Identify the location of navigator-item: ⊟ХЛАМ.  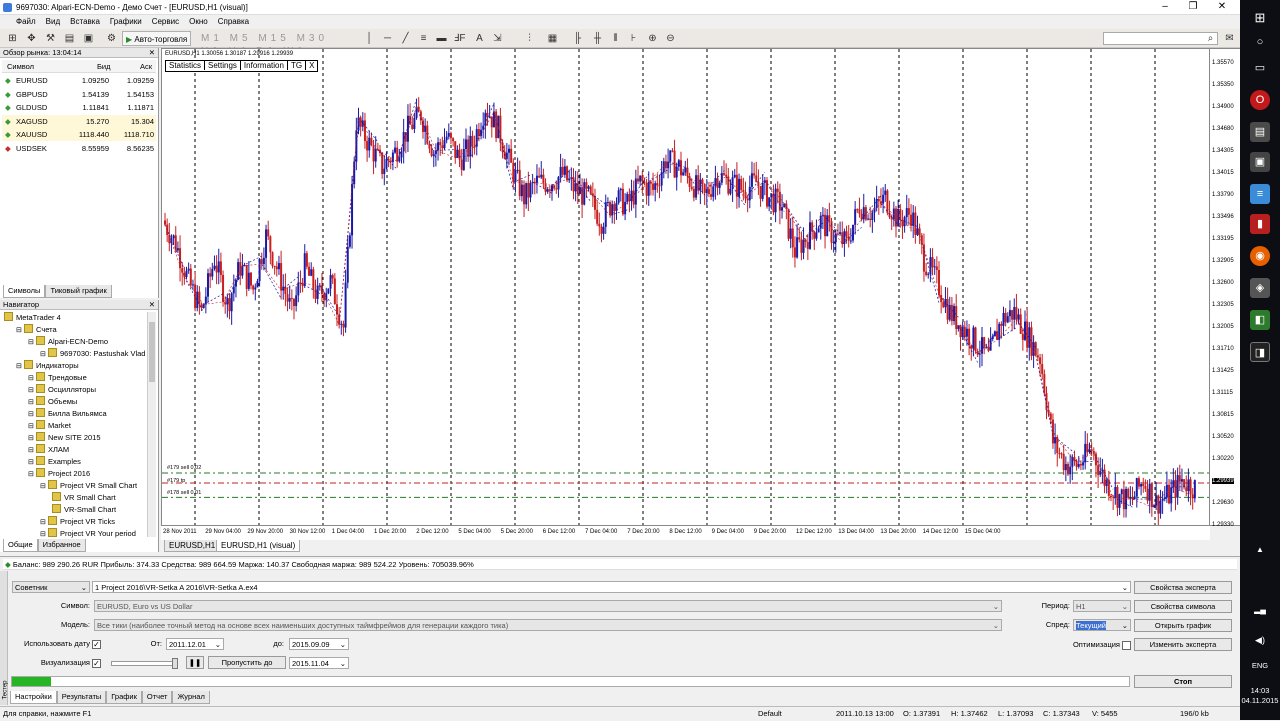
(48, 450).